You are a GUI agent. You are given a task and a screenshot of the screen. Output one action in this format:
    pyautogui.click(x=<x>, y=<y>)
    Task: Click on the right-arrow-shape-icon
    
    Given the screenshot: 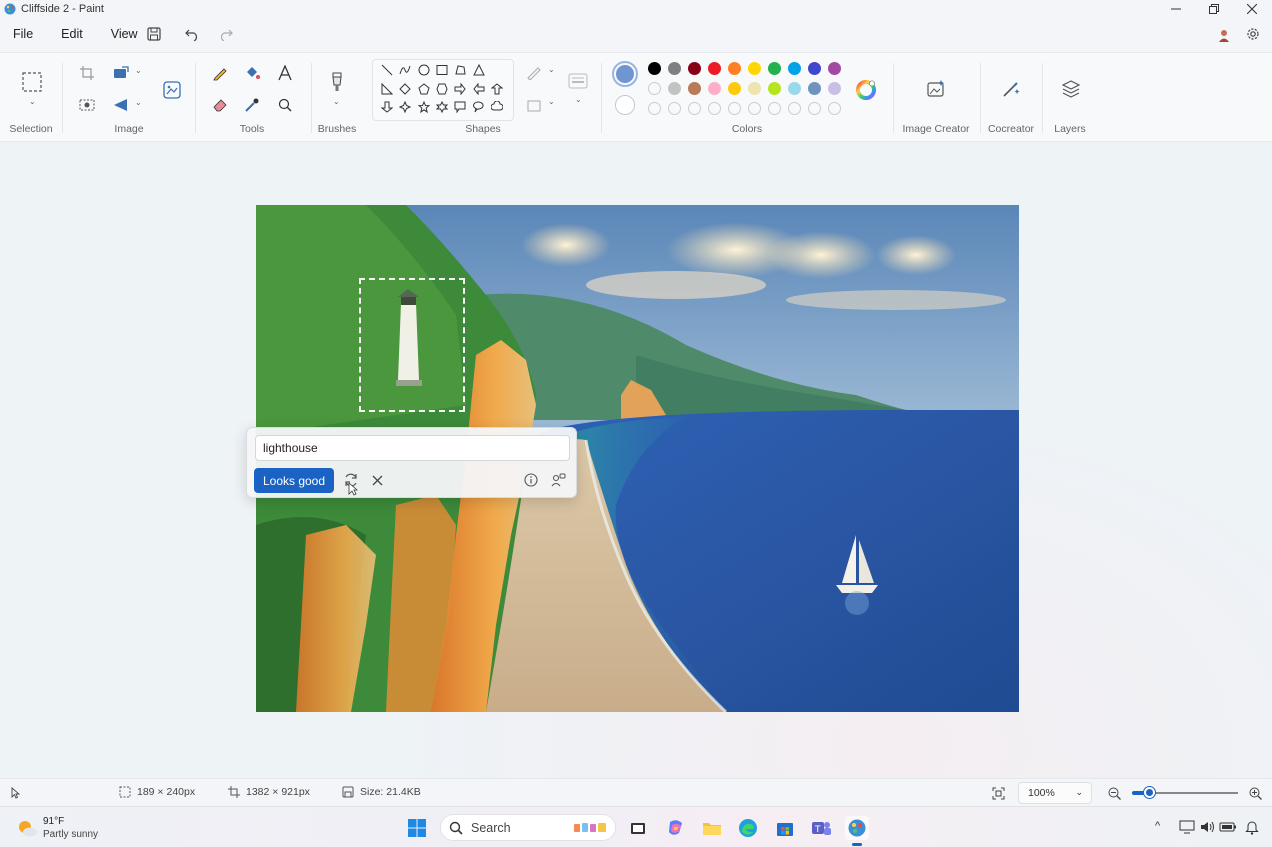 What is the action you would take?
    pyautogui.click(x=460, y=88)
    